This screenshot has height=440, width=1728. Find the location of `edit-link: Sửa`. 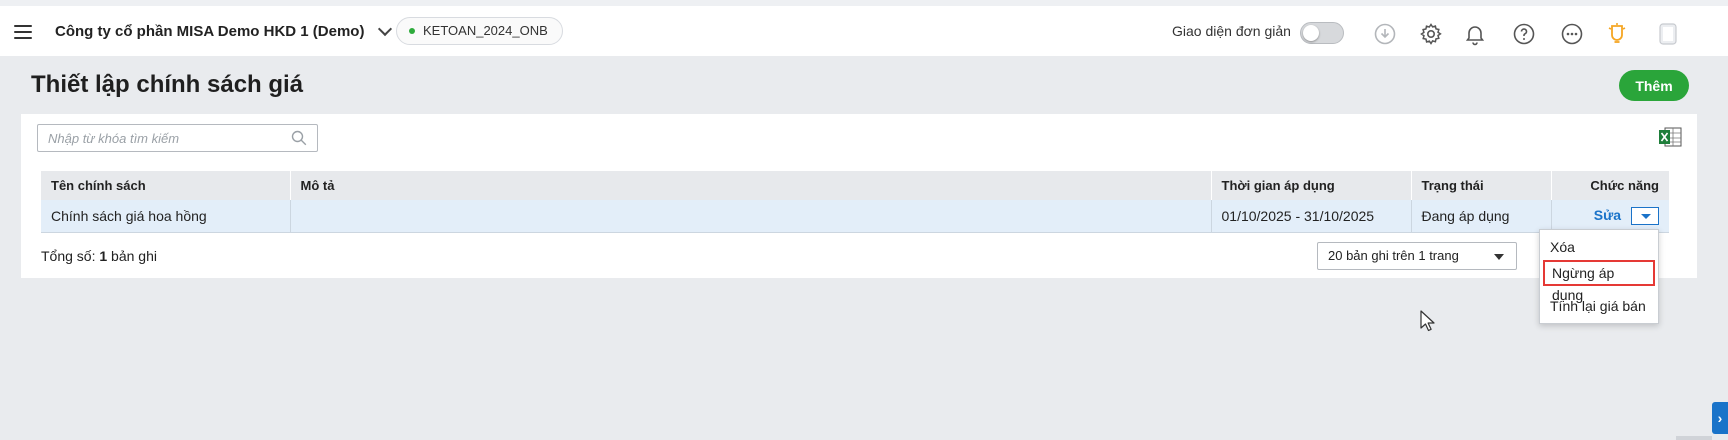

edit-link: Sửa is located at coordinates (1607, 215).